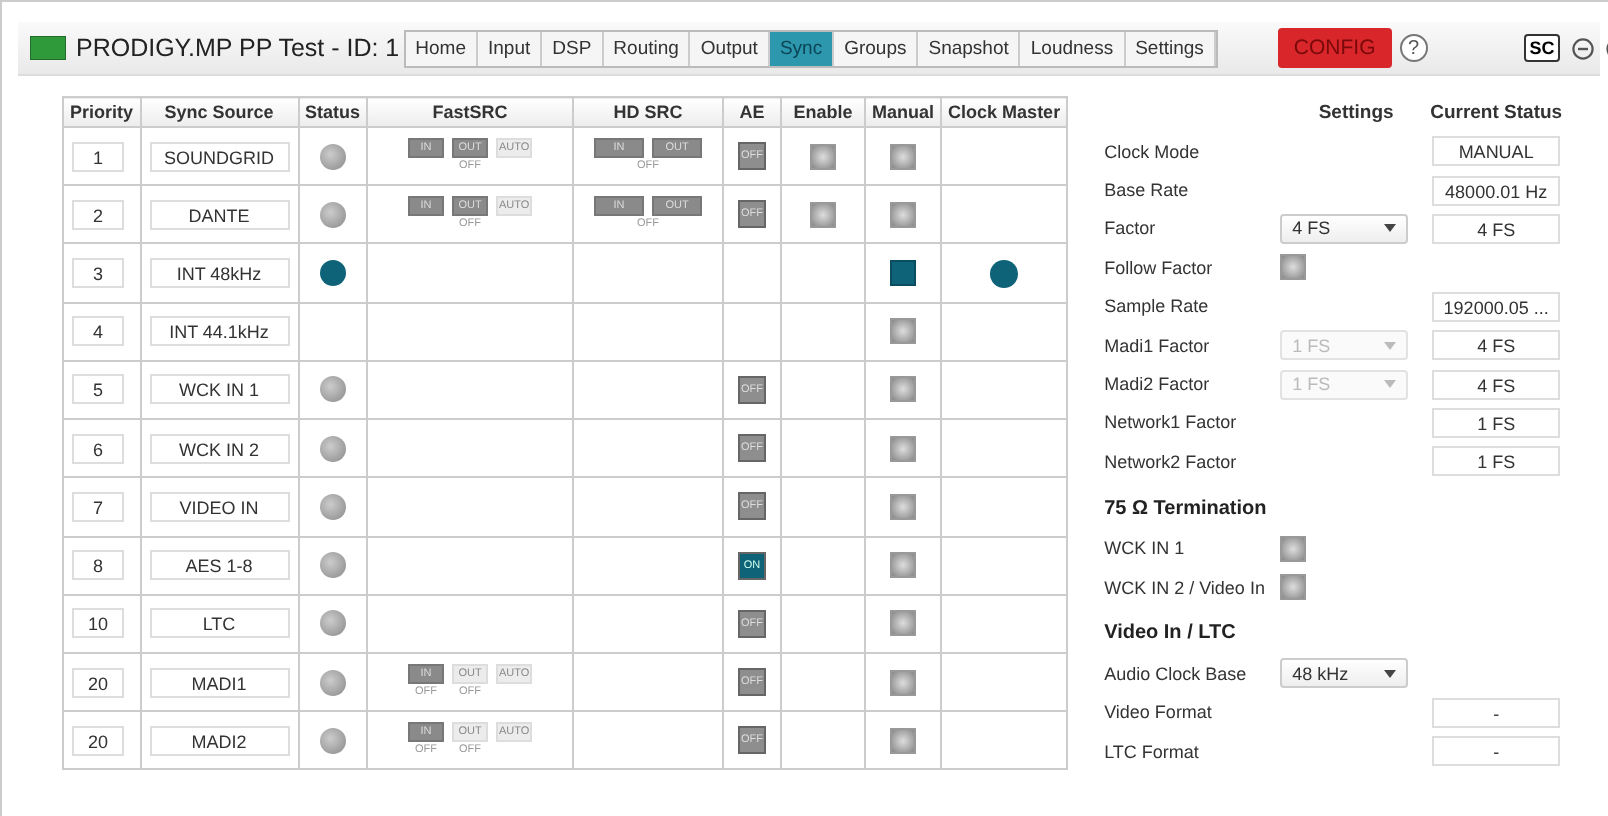 This screenshot has width=1608, height=816. Describe the element at coordinates (238, 48) in the screenshot. I see `window-title: PRODIGY.MP PP Test - ID: 1` at that location.